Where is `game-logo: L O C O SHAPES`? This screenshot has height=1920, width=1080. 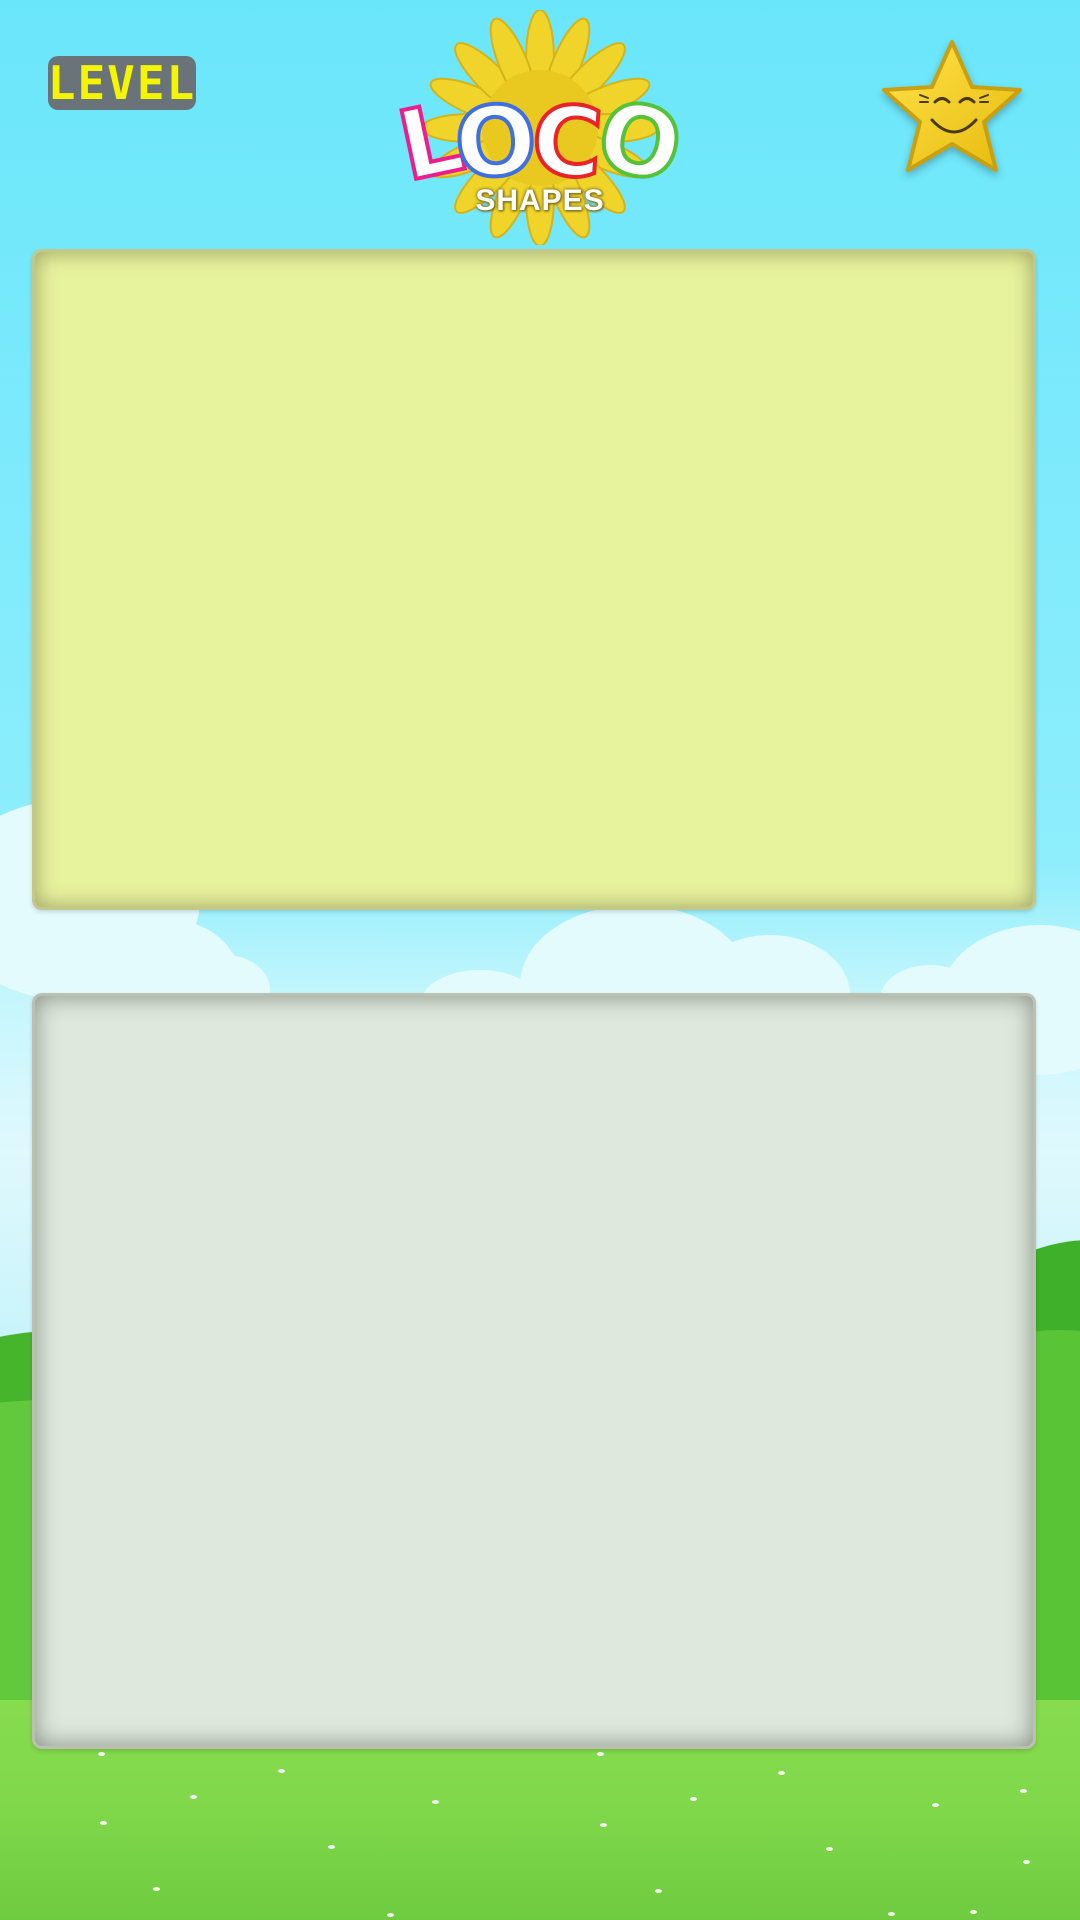
game-logo: L O C O SHAPES is located at coordinates (540, 127).